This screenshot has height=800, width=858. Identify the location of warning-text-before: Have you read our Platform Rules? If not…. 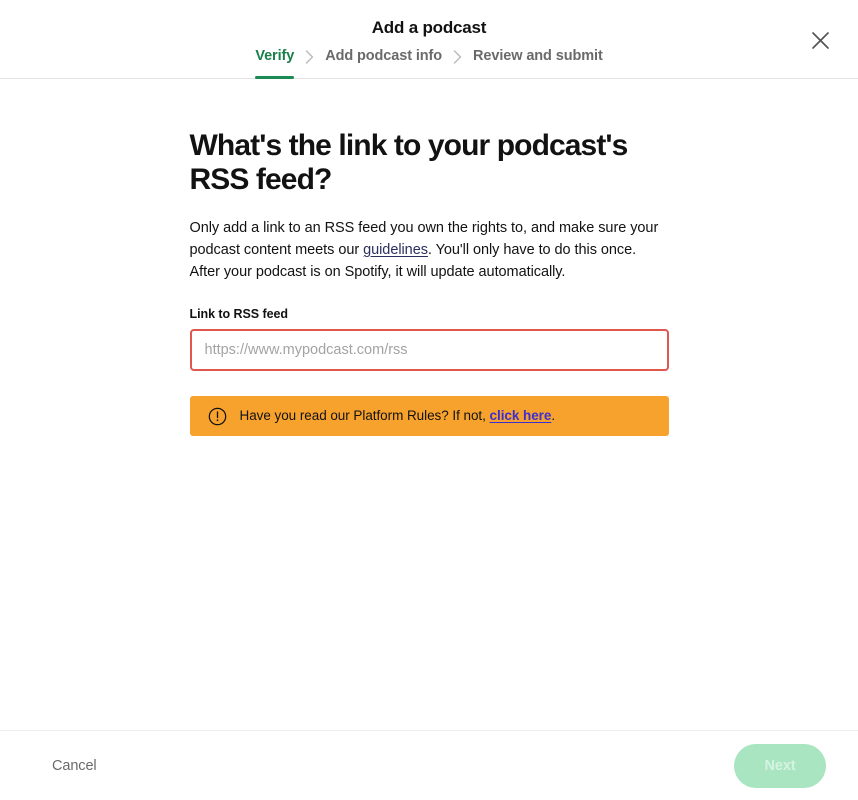
(364, 415).